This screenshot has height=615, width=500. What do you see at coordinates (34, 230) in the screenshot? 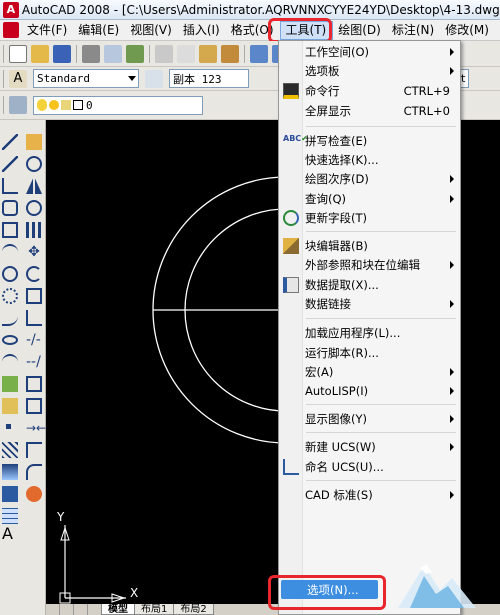
I see `array-icon` at bounding box center [34, 230].